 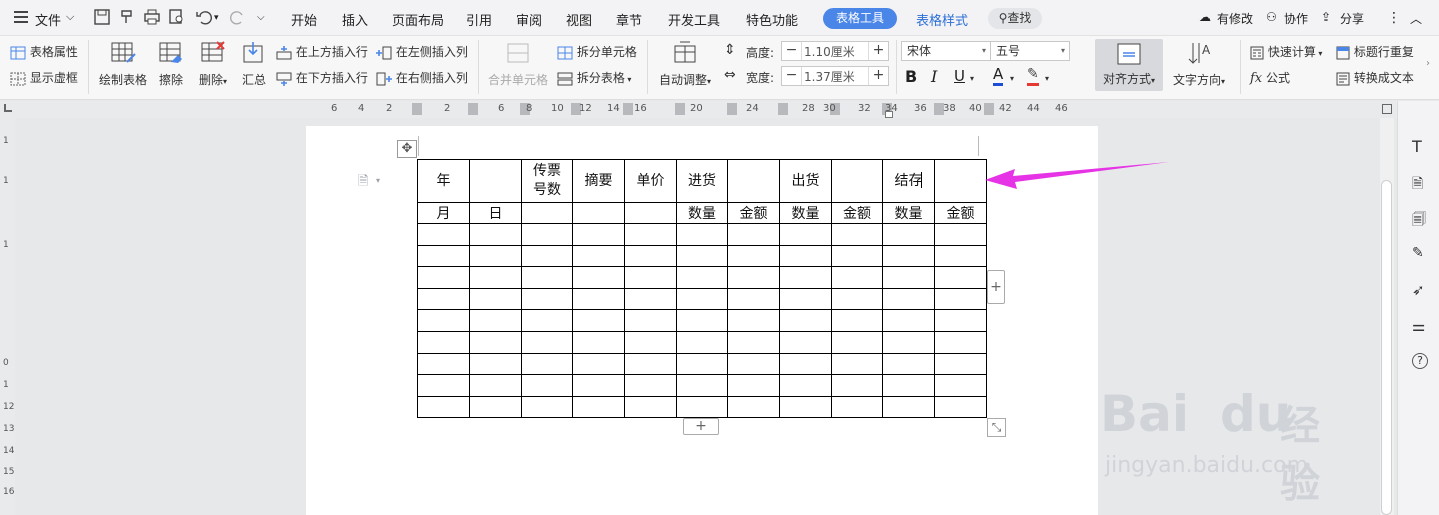 What do you see at coordinates (960, 181) in the screenshot?
I see `header-cell` at bounding box center [960, 181].